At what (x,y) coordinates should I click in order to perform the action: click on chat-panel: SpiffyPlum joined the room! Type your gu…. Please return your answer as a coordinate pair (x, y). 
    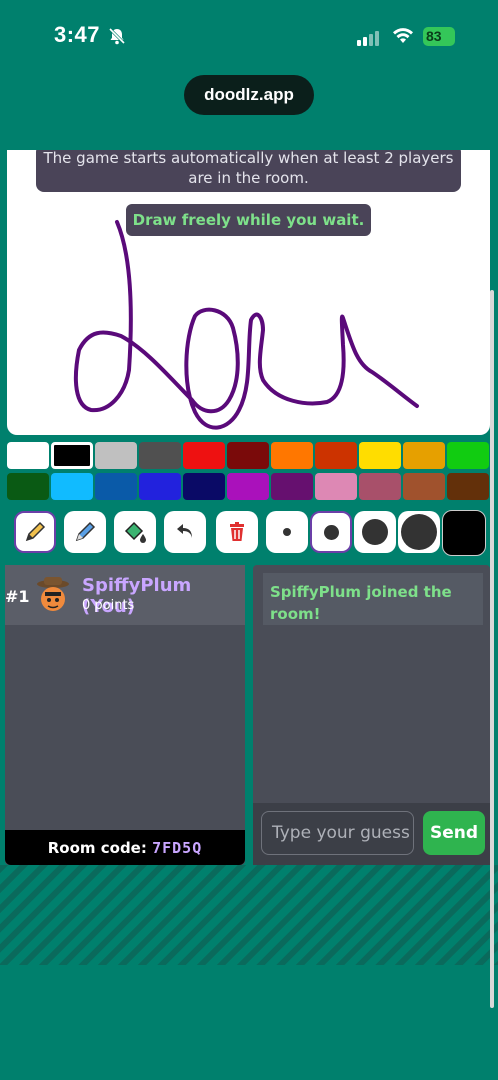
    Looking at the image, I should click on (371, 715).